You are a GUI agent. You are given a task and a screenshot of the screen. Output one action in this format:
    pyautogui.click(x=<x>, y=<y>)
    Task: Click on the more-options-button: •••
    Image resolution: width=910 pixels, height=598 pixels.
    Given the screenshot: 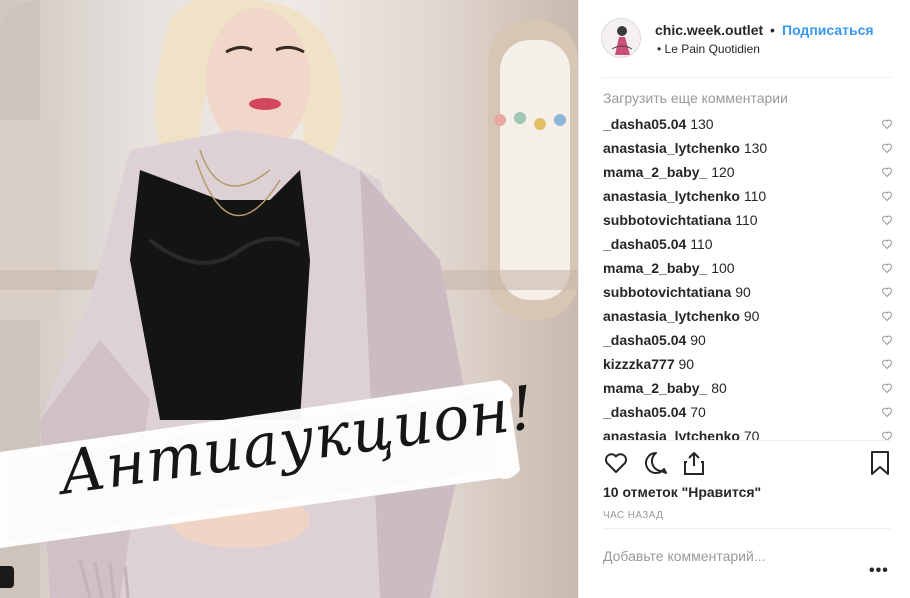 What is the action you would take?
    pyautogui.click(x=879, y=571)
    